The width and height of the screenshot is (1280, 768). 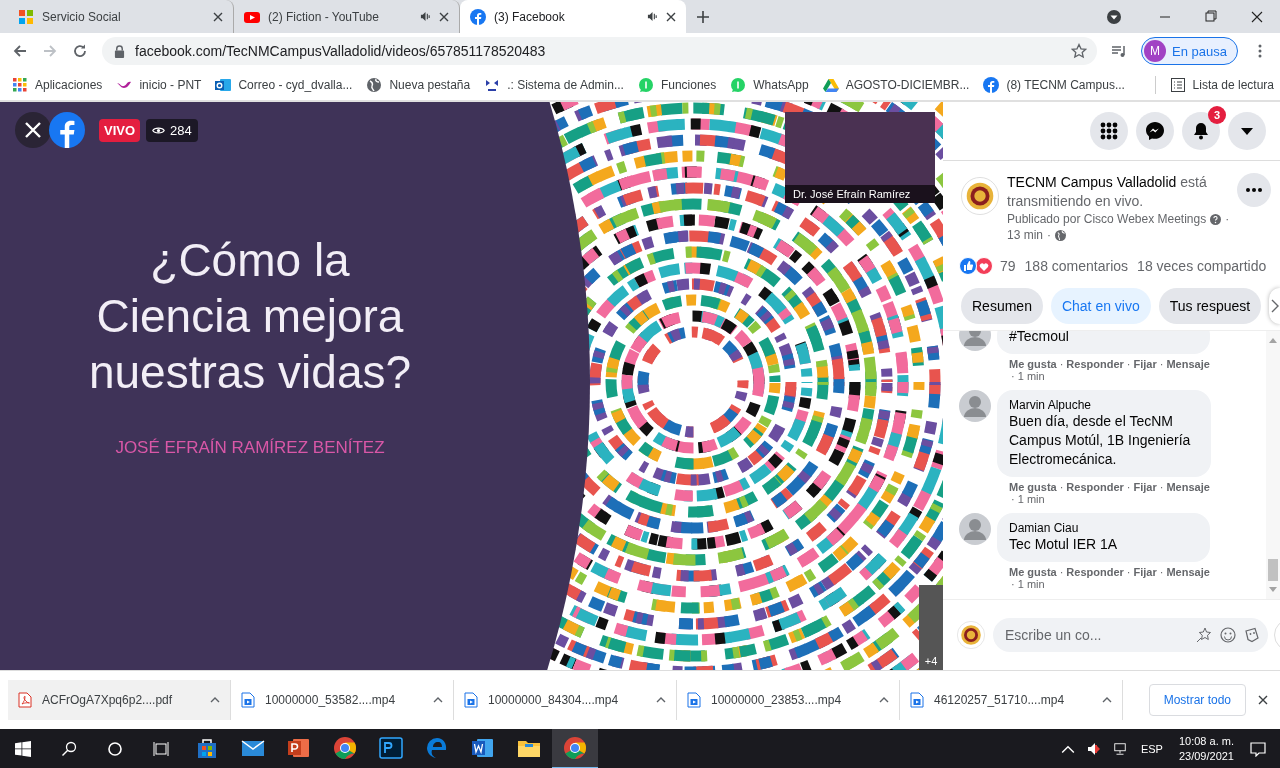 What do you see at coordinates (1210, 306) in the screenshot?
I see `post-tab: Tus respuest` at bounding box center [1210, 306].